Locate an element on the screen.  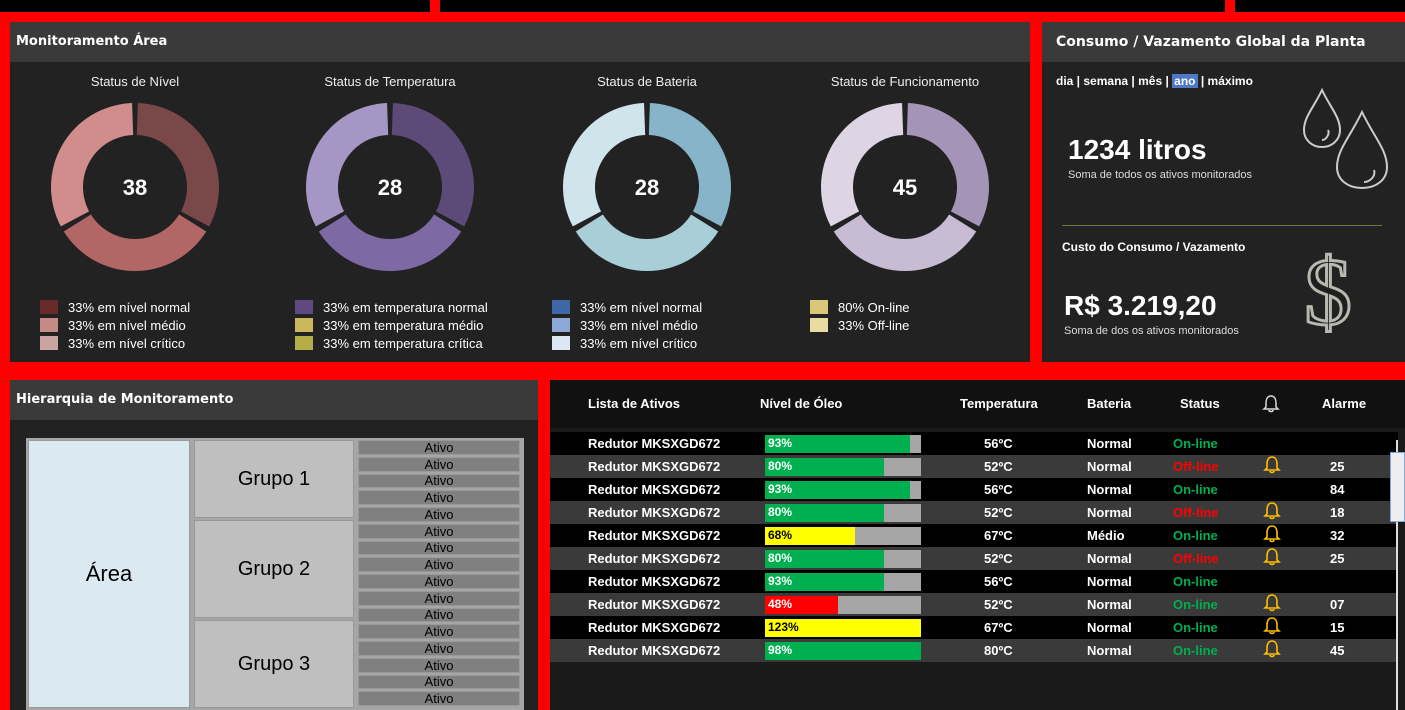
hierarchy-title: Hierarquia de Monitoramento is located at coordinates (274, 400).